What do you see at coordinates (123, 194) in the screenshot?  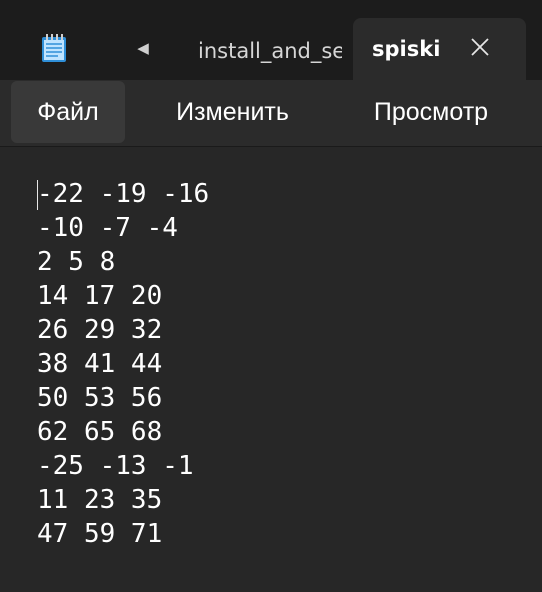 I see `text-line: -22 -19 -16` at bounding box center [123, 194].